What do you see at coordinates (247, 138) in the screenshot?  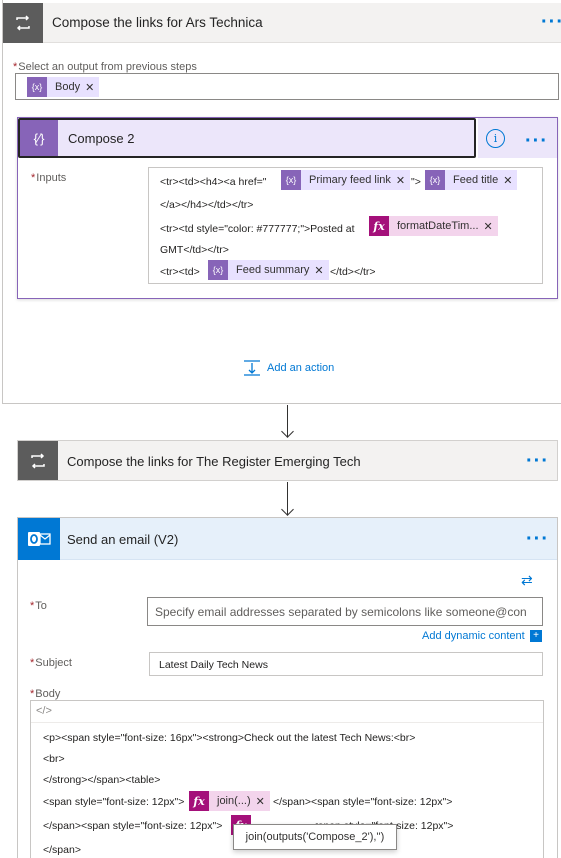 I see `compose2-header: {⁄} Compose 2` at bounding box center [247, 138].